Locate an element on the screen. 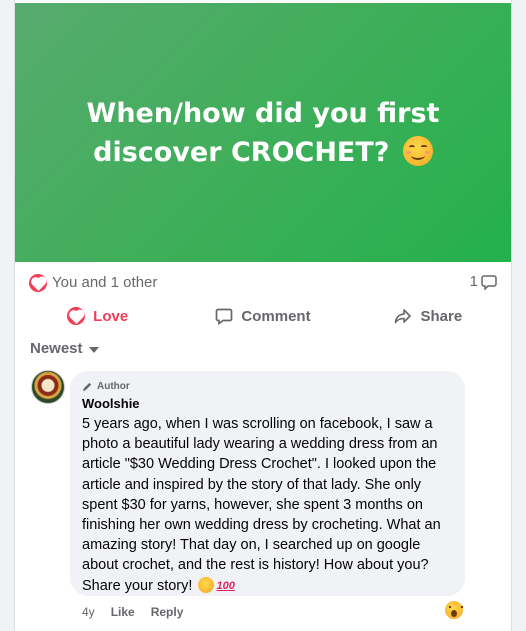  author-badge-label: Author is located at coordinates (113, 386).